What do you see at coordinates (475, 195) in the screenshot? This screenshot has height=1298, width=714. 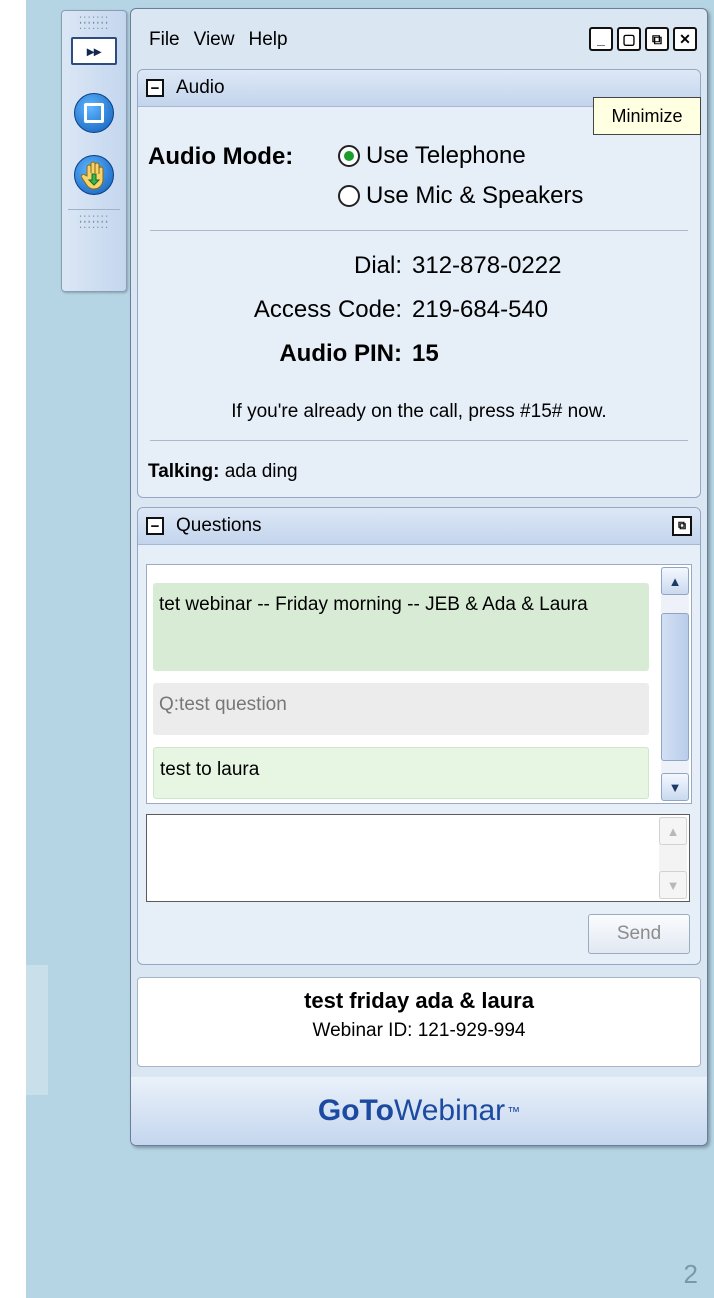 I see `radio-mic-label: Use Mic & Speakers` at bounding box center [475, 195].